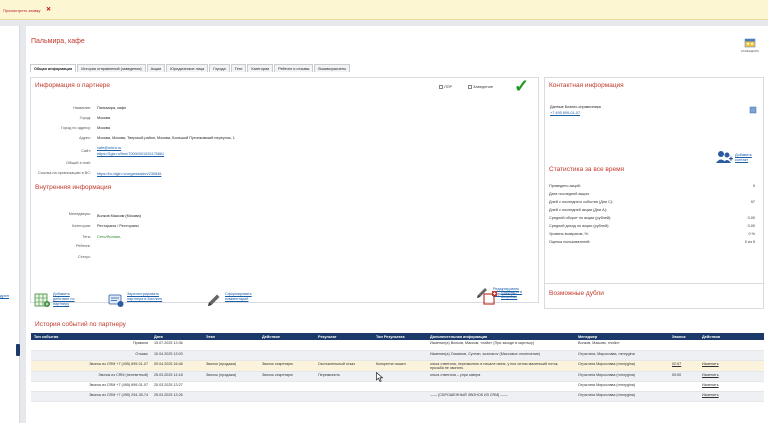  Describe the element at coordinates (83, 246) in the screenshot. I see `internal-row-label: Рейтинг:` at that location.